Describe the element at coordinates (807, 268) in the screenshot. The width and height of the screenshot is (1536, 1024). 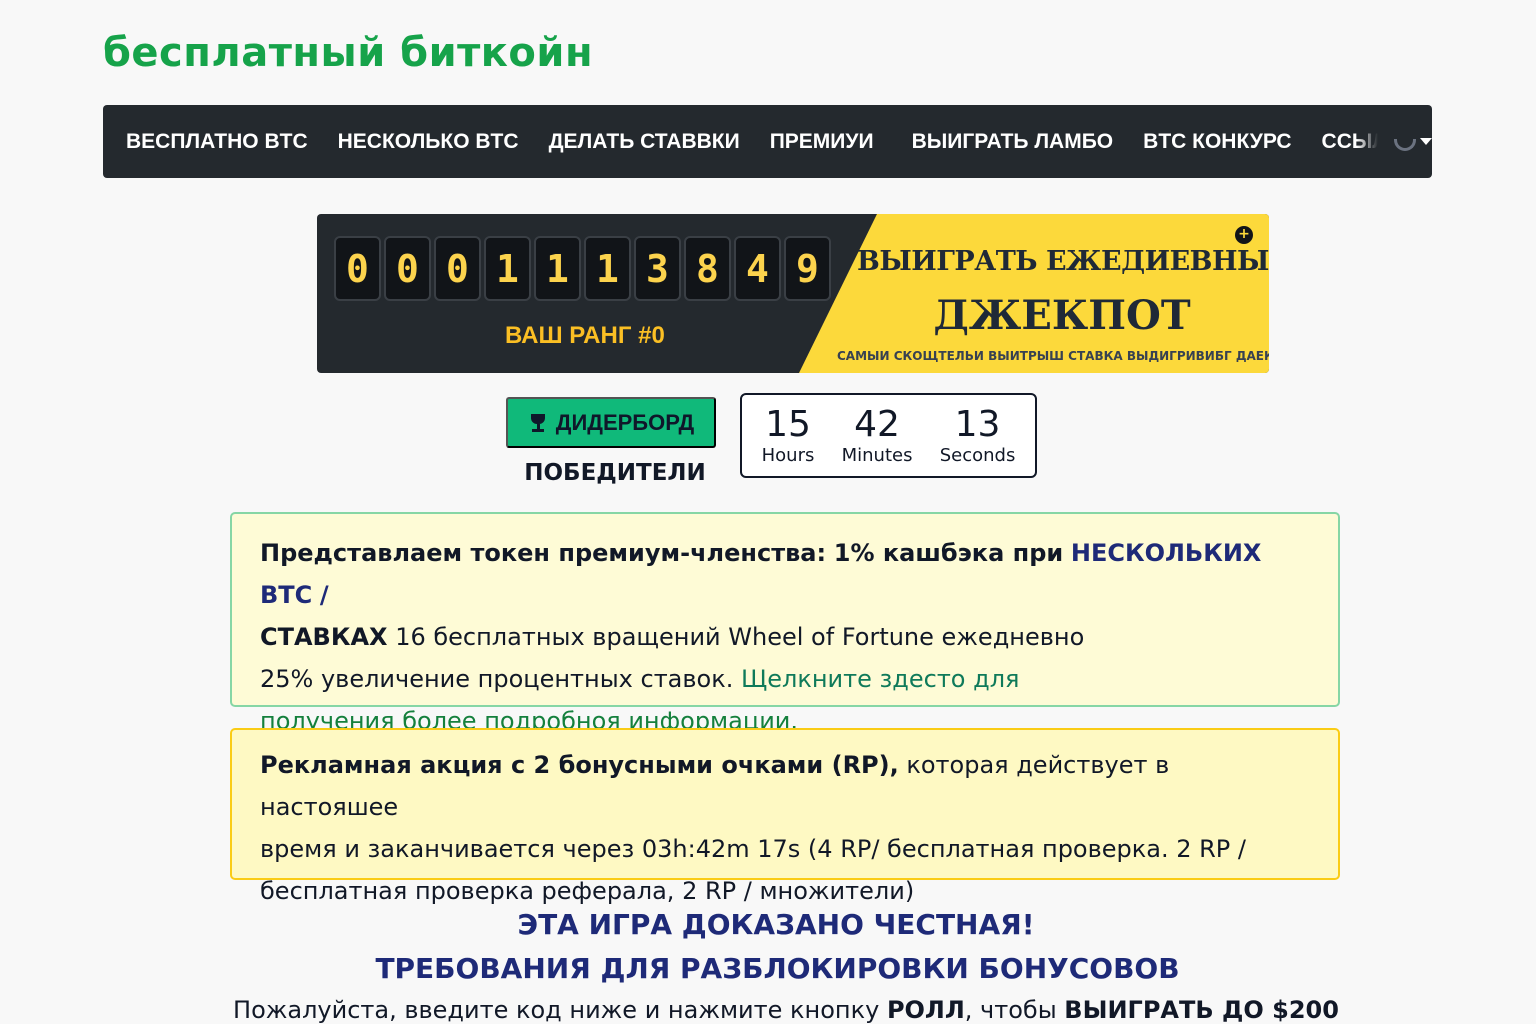
I see `jackpot-digit: 9` at that location.